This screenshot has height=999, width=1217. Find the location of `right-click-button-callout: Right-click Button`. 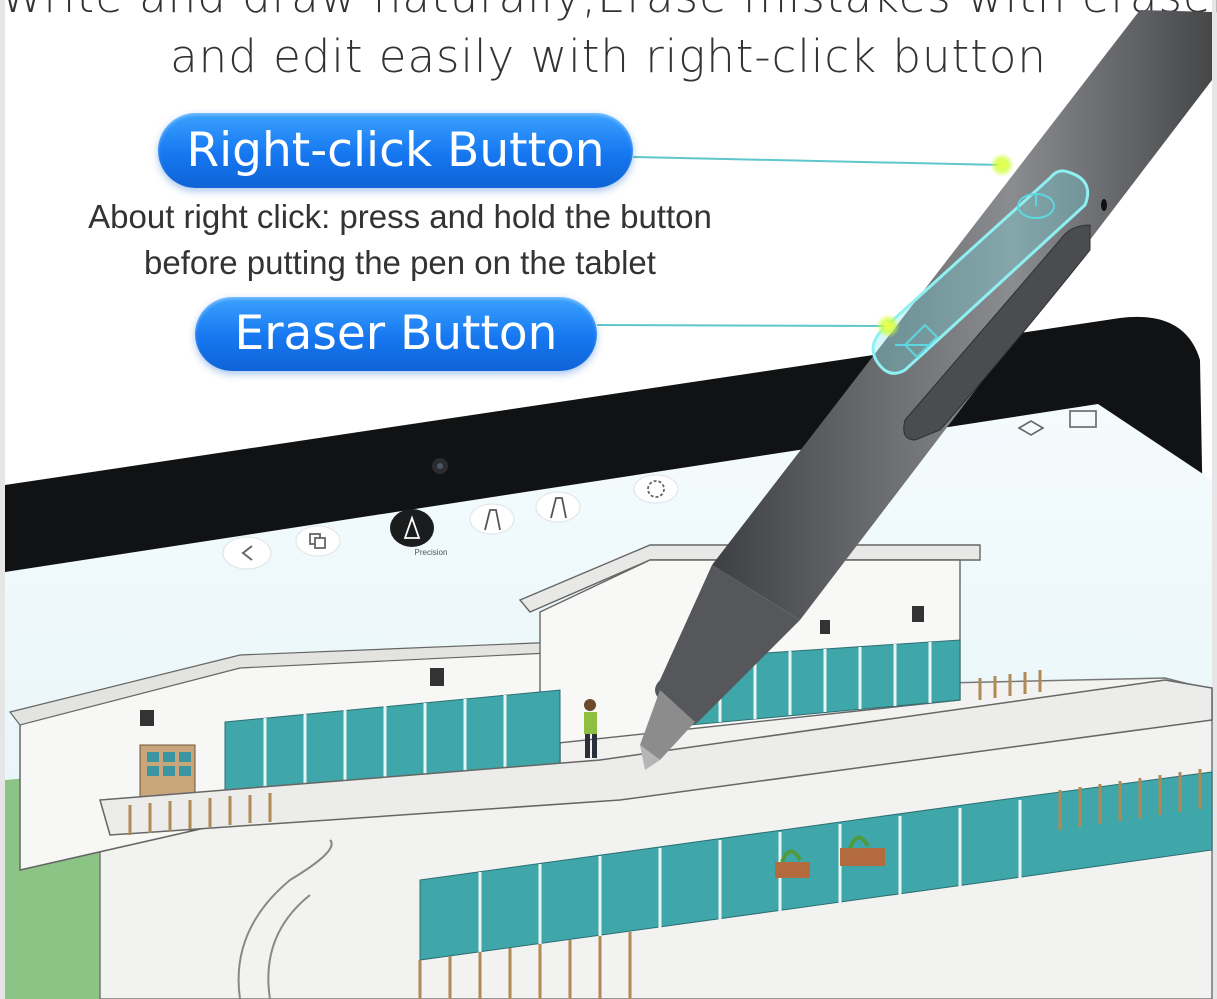

right-click-button-callout: Right-click Button is located at coordinates (395, 150).